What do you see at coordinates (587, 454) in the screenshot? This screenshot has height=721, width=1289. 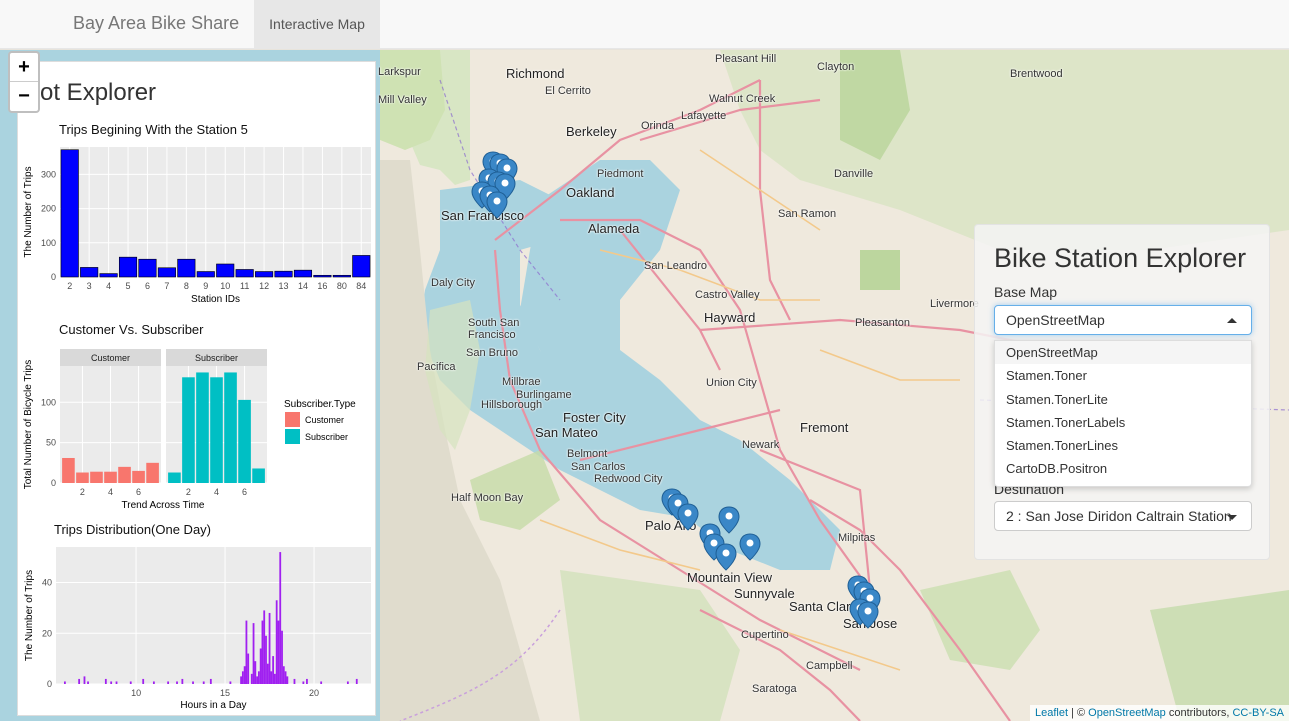 I see `map-label: Belmont` at bounding box center [587, 454].